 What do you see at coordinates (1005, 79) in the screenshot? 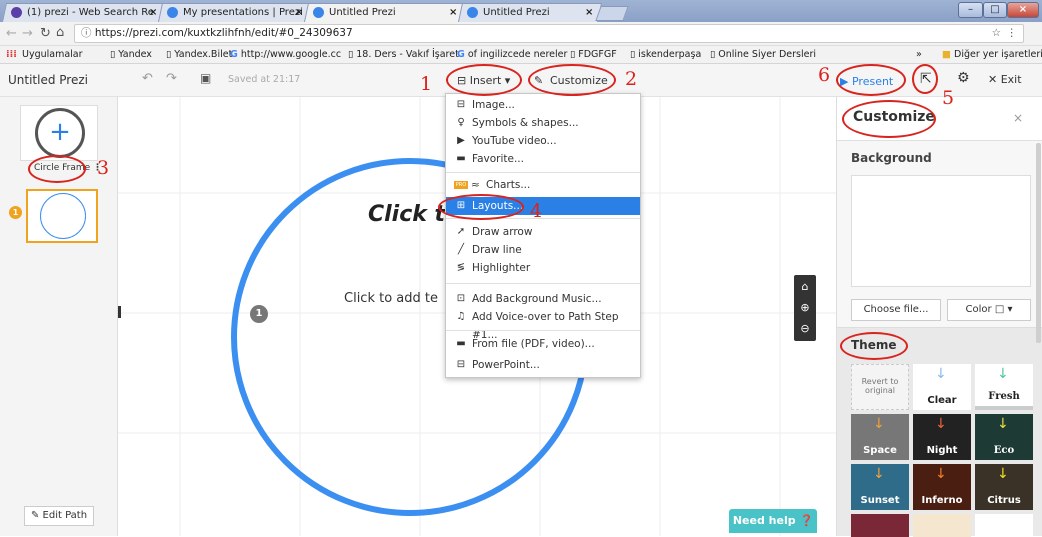
I see `exit-button: ✕ Exit` at bounding box center [1005, 79].